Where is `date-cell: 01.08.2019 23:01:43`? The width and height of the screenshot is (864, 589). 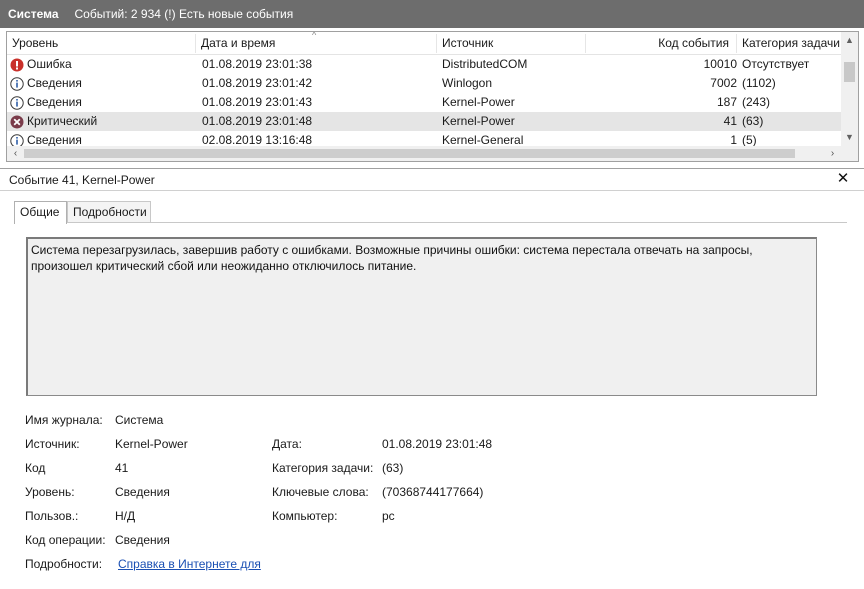
date-cell: 01.08.2019 23:01:43 is located at coordinates (257, 102).